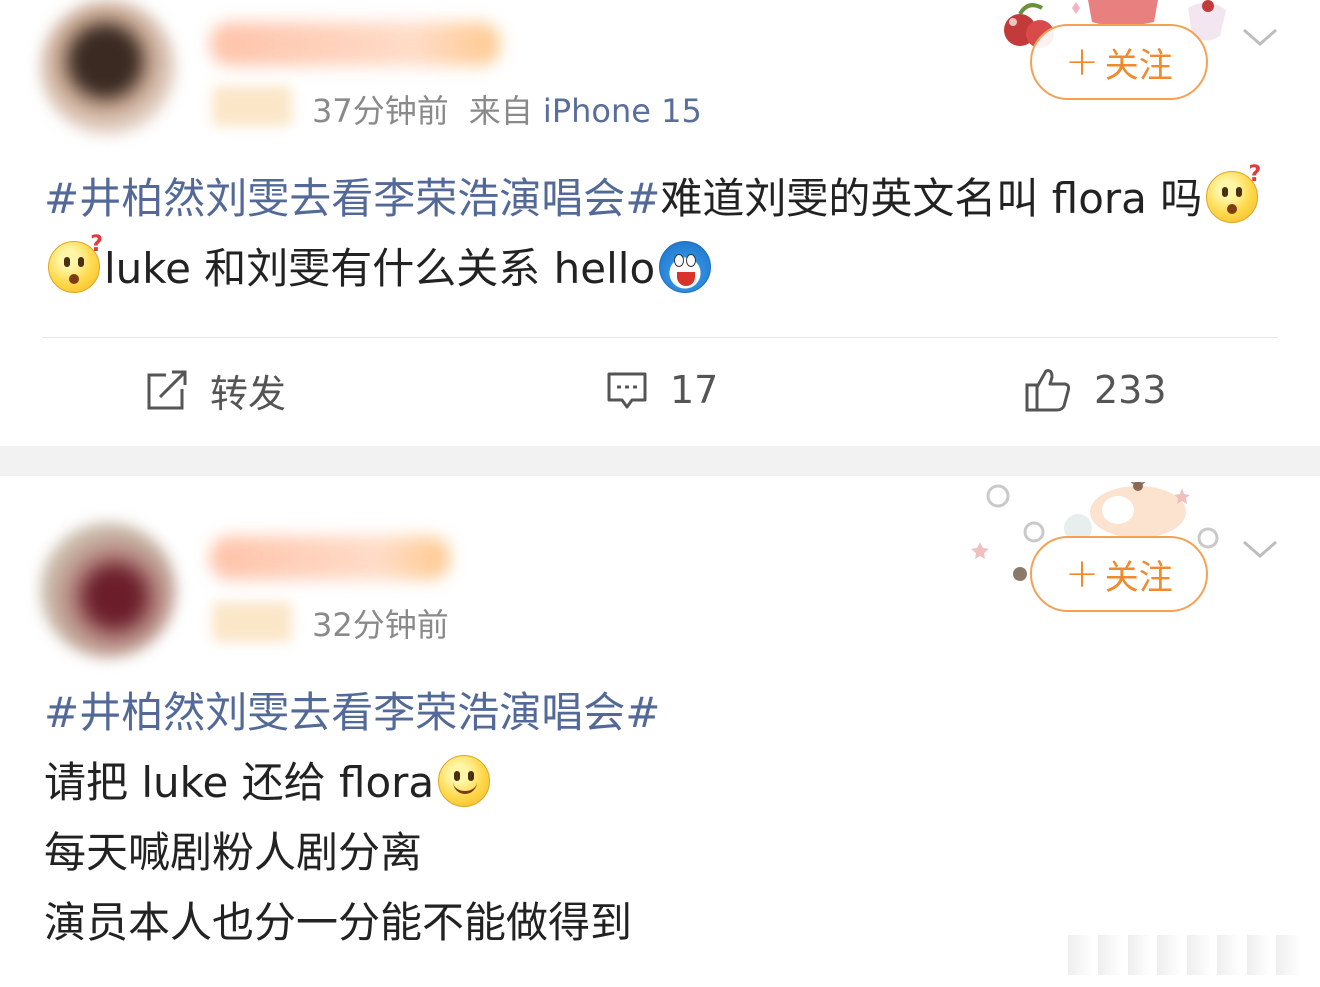 The width and height of the screenshot is (1320, 987). I want to click on post-text-line: 每天喊剧粉人剧分离, so click(233, 852).